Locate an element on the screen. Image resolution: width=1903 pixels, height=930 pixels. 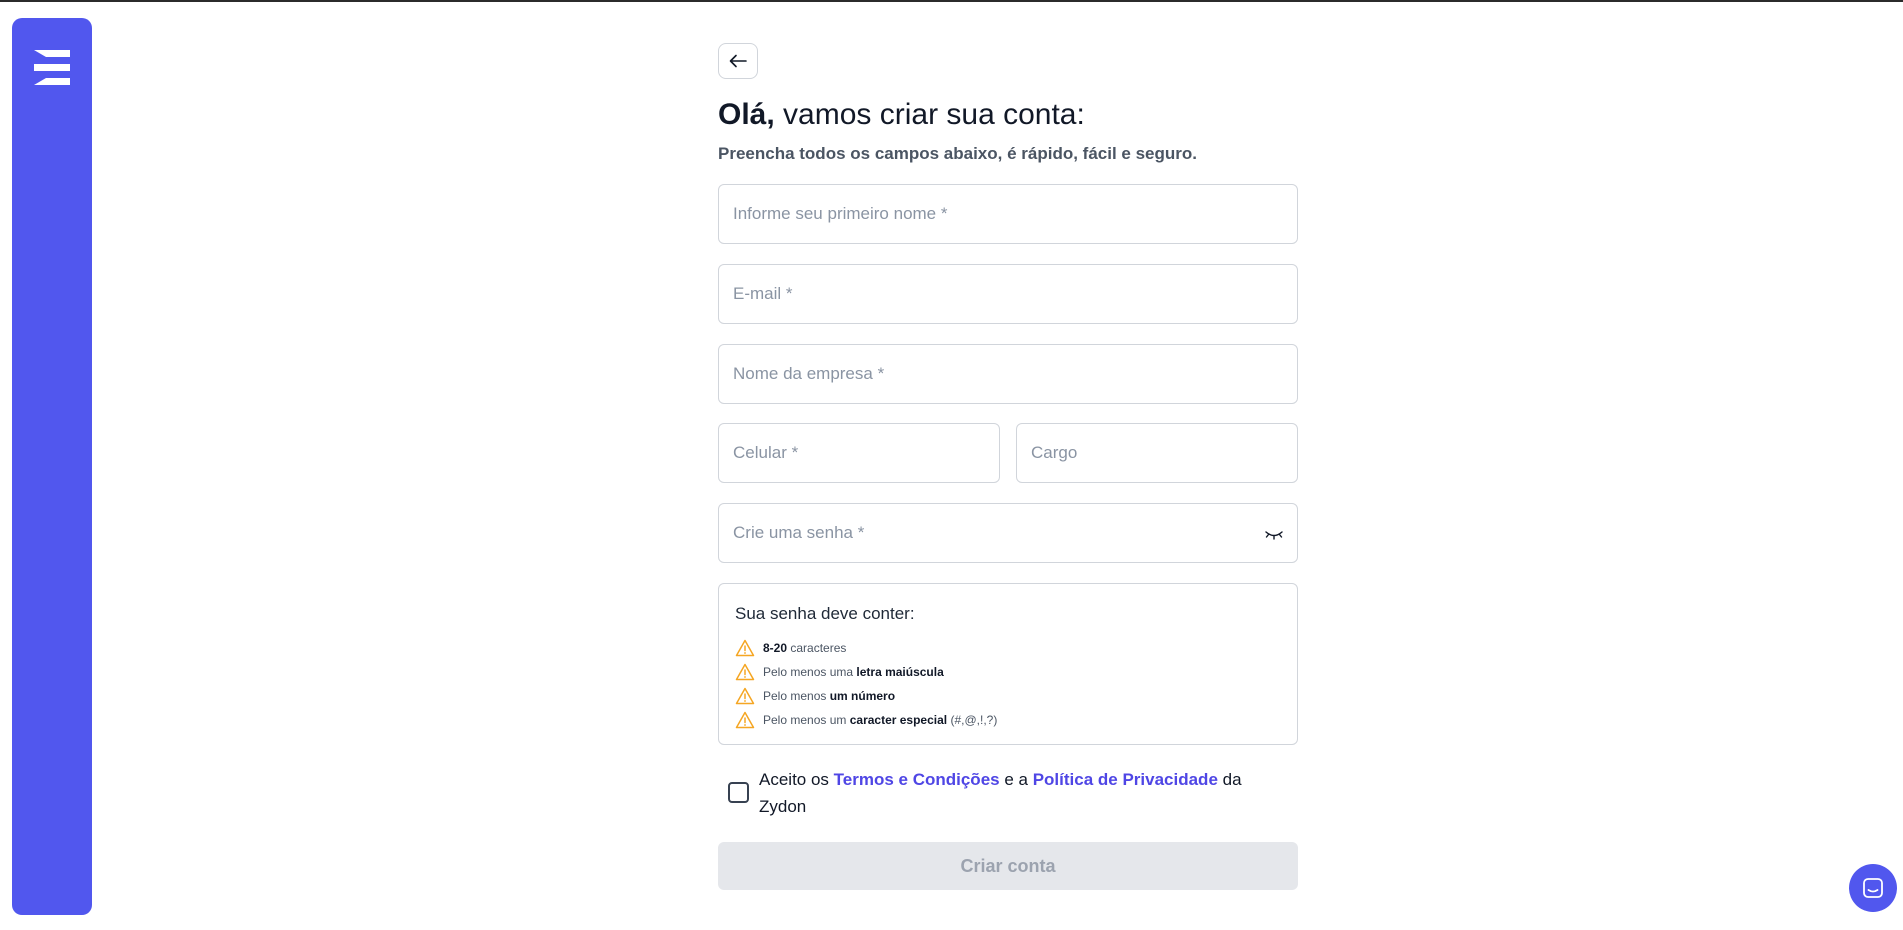
role-field is located at coordinates (1157, 453).